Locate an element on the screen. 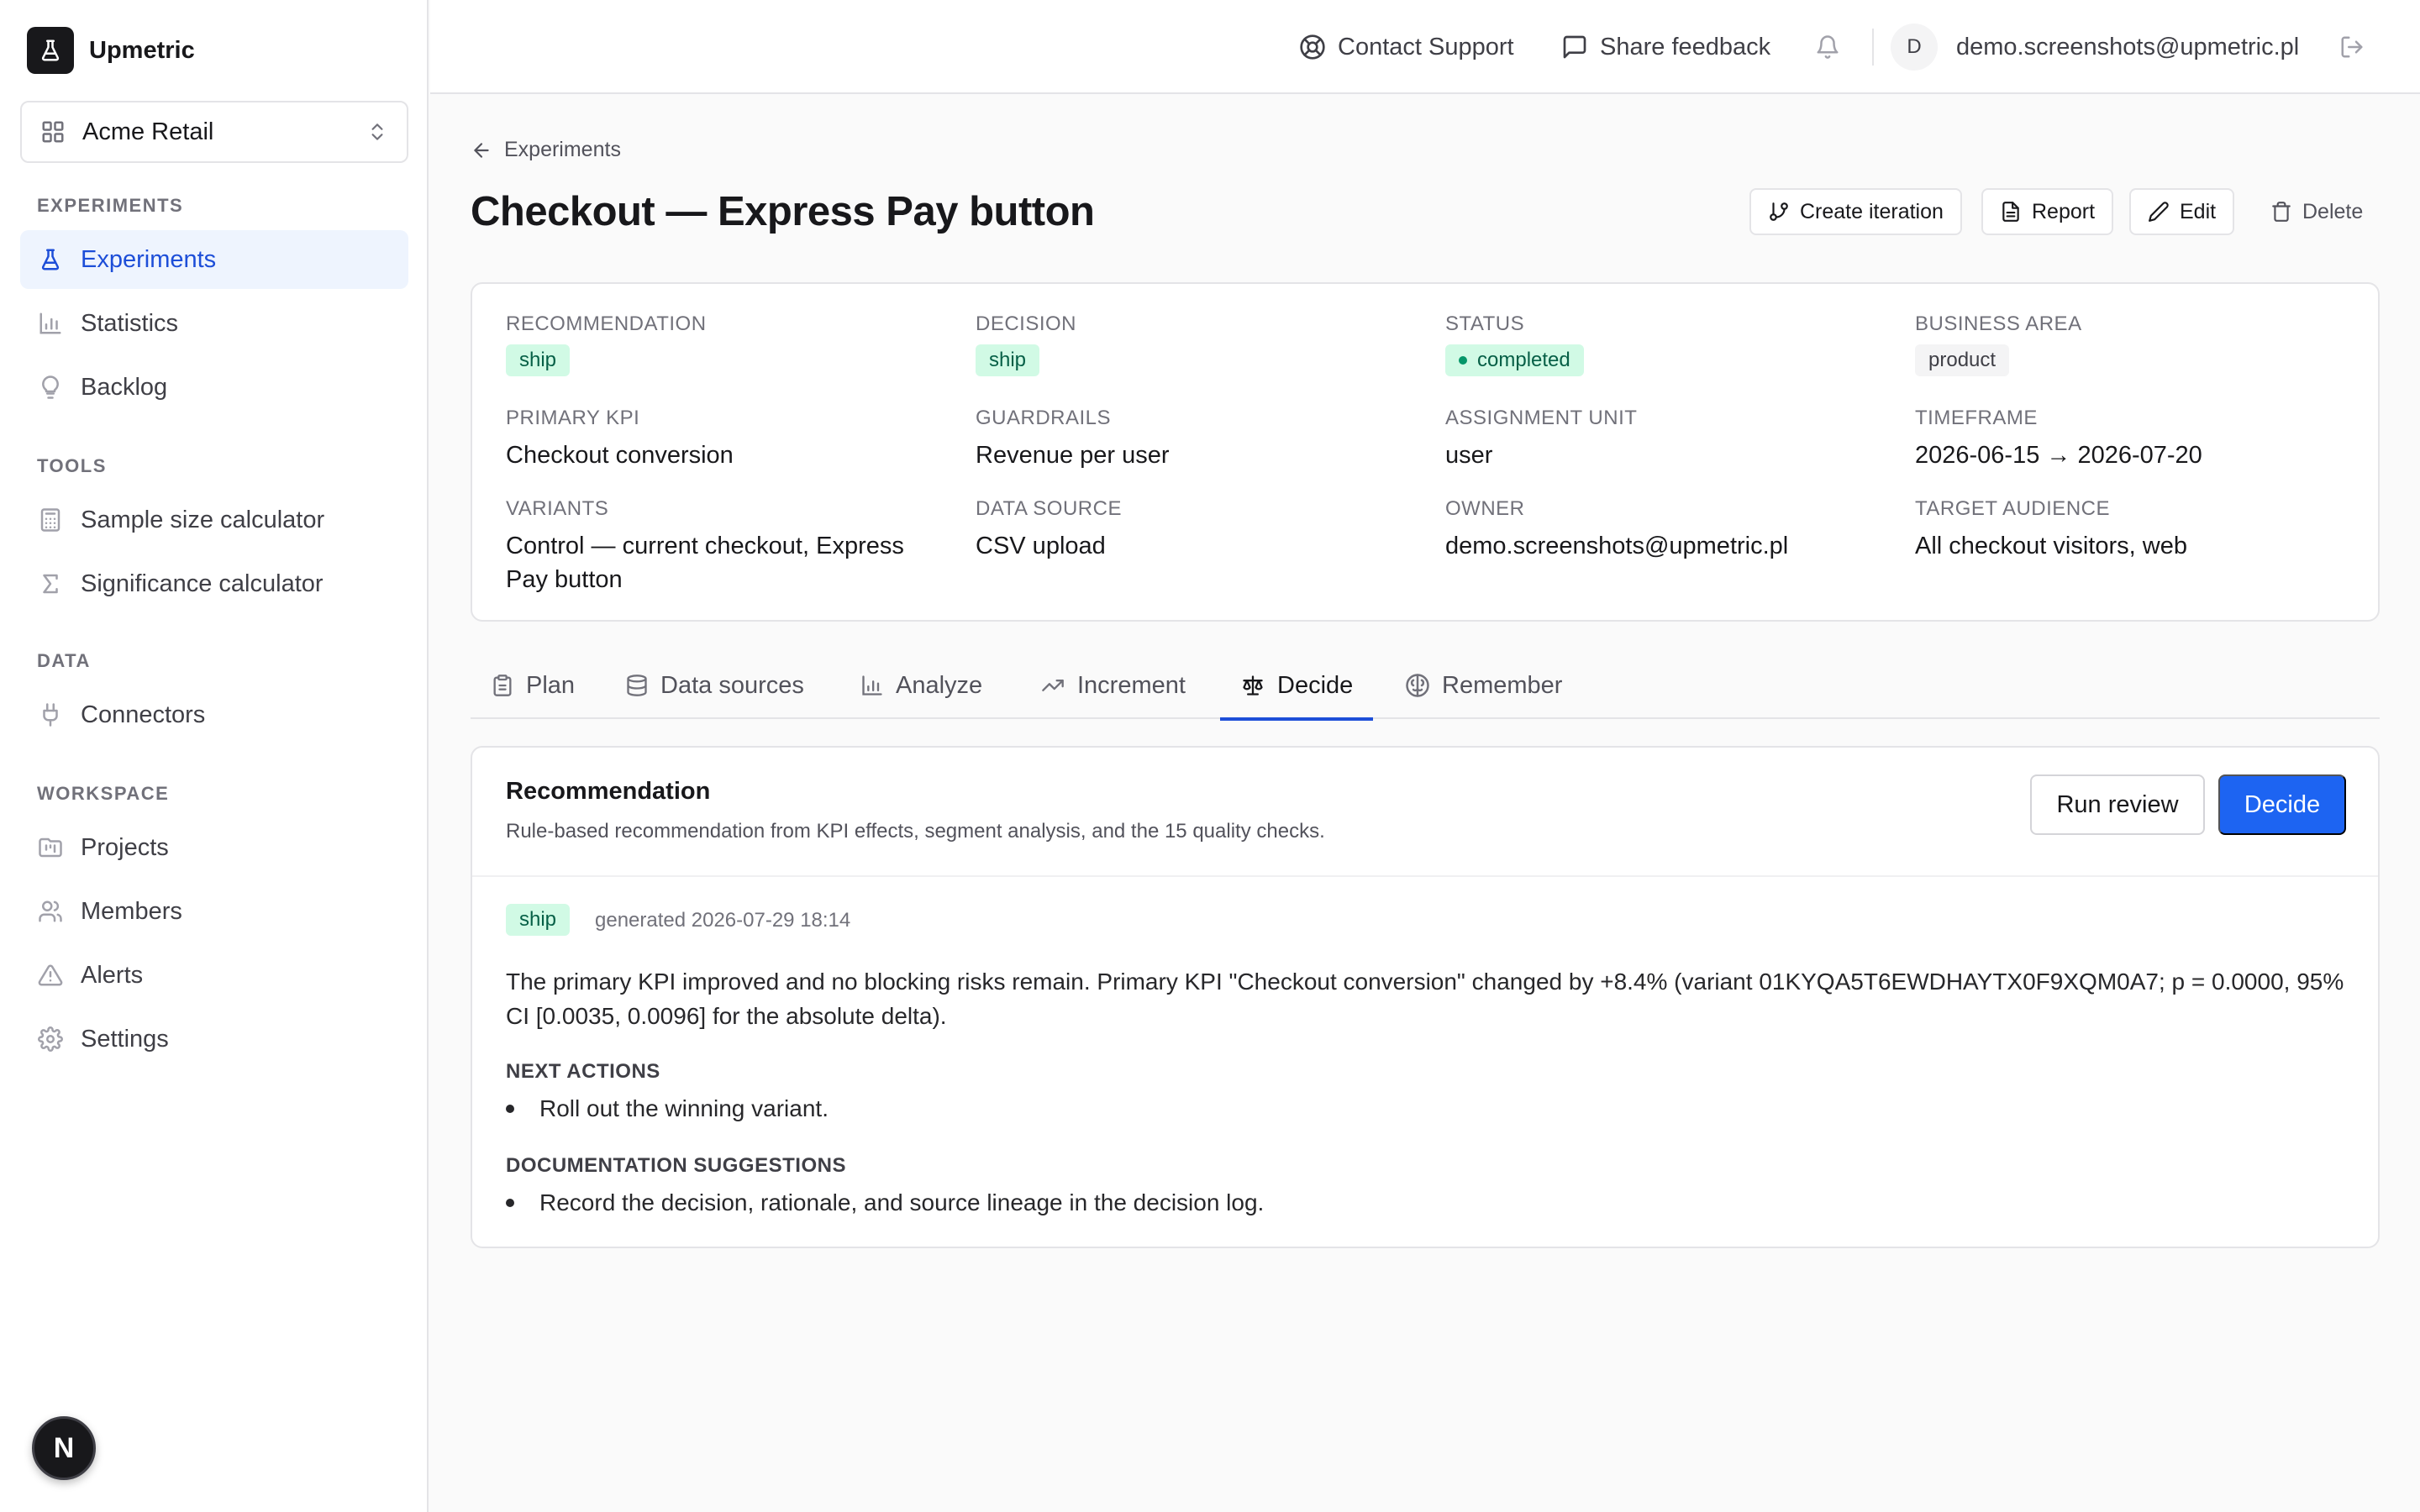 Image resolution: width=2420 pixels, height=1512 pixels. tab-remember: Remember is located at coordinates (1483, 685).